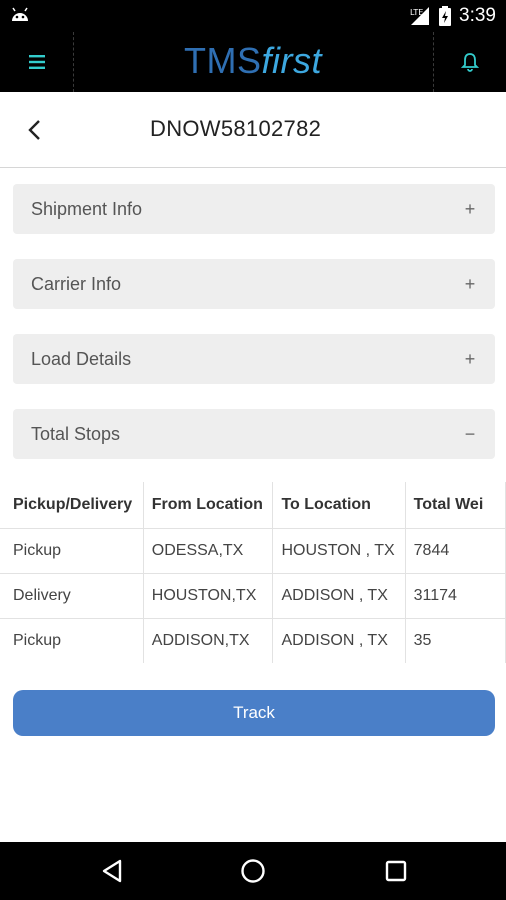  Describe the element at coordinates (81, 358) in the screenshot. I see `section-label: Load Details` at that location.